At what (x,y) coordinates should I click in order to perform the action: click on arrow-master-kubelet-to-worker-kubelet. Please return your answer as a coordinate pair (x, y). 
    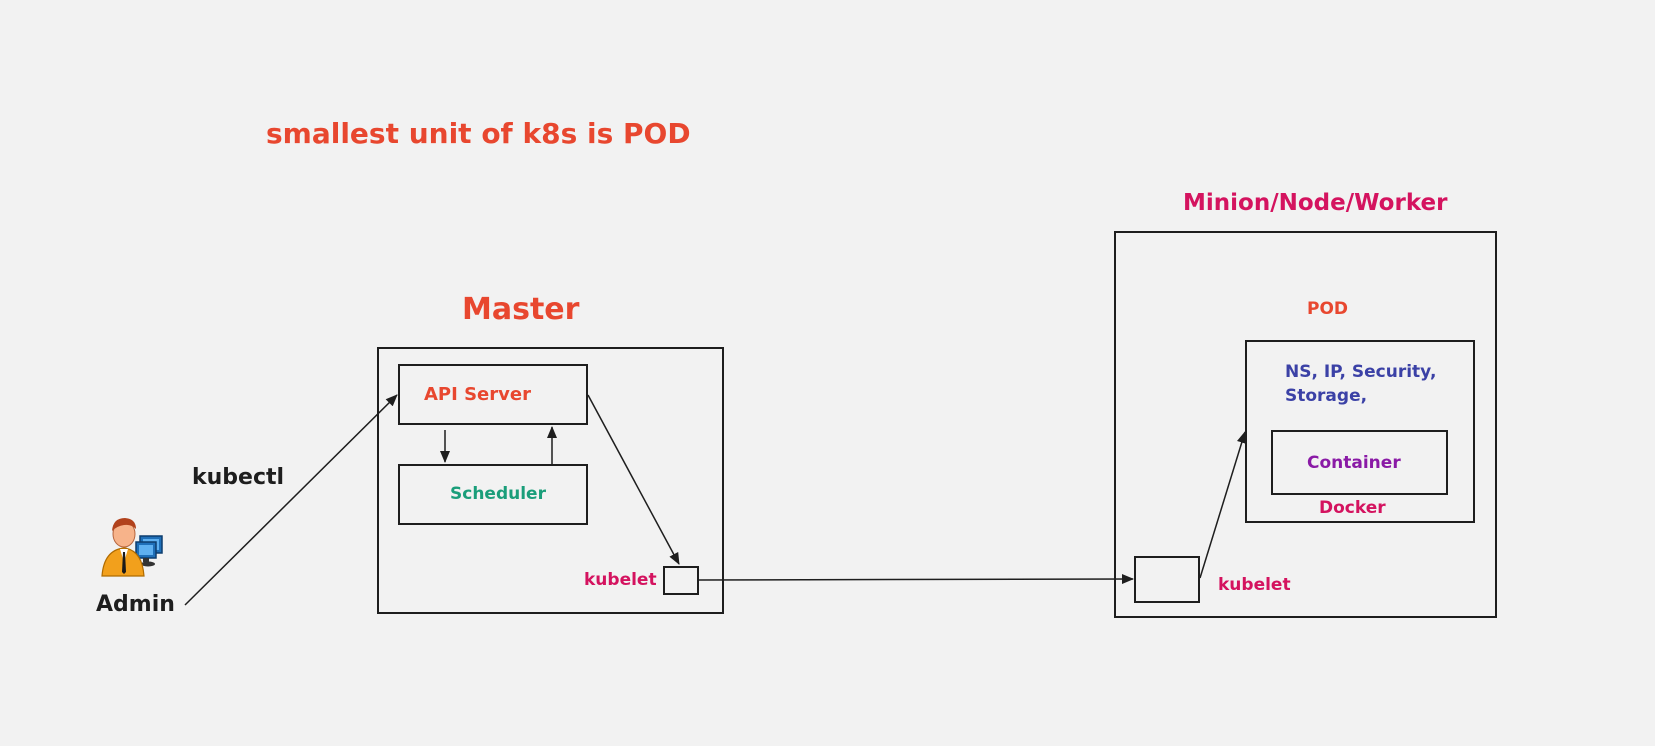
    Looking at the image, I should click on (916, 579).